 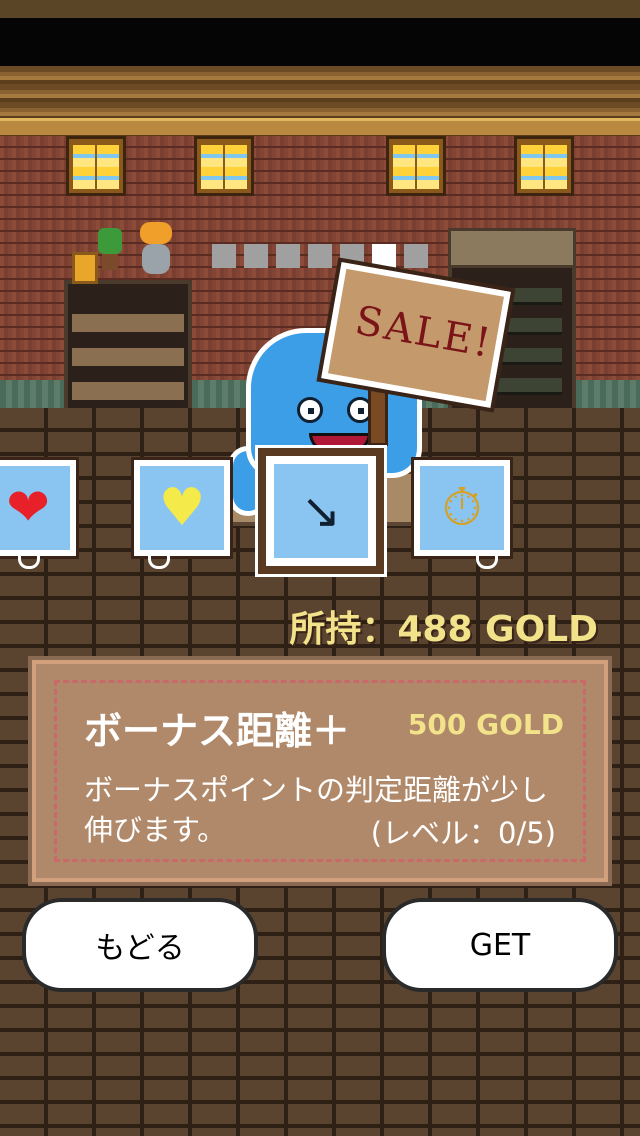 I want to click on sign-post, so click(x=378, y=413).